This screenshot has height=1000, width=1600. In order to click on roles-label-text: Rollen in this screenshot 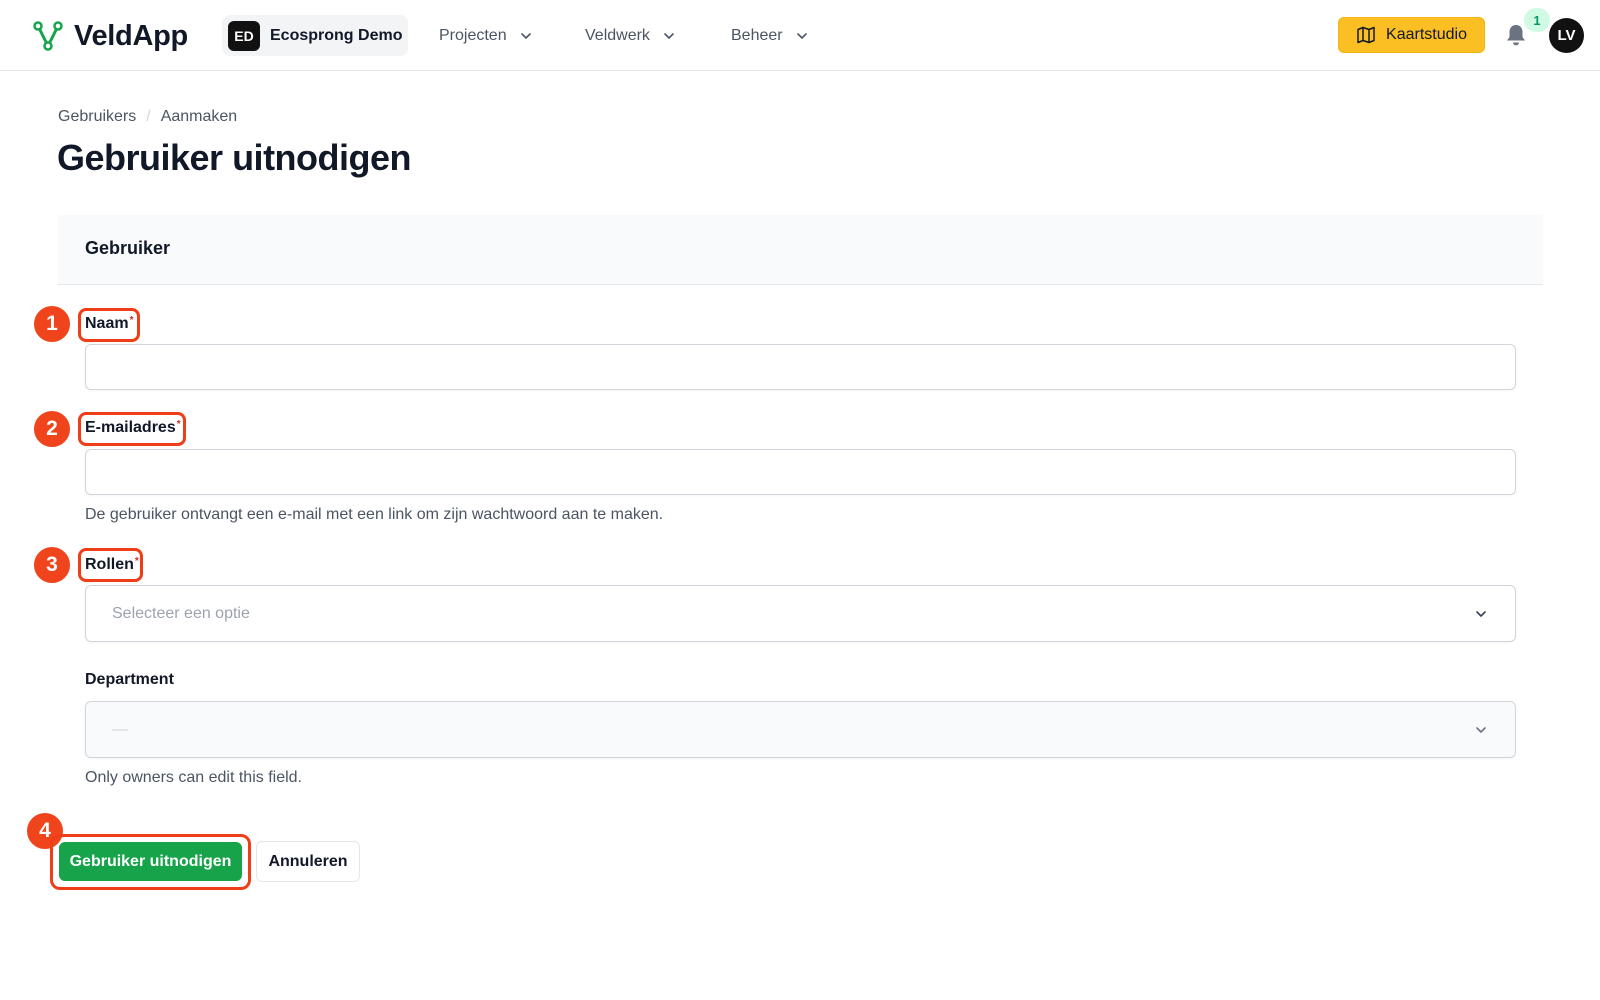, I will do `click(109, 564)`.